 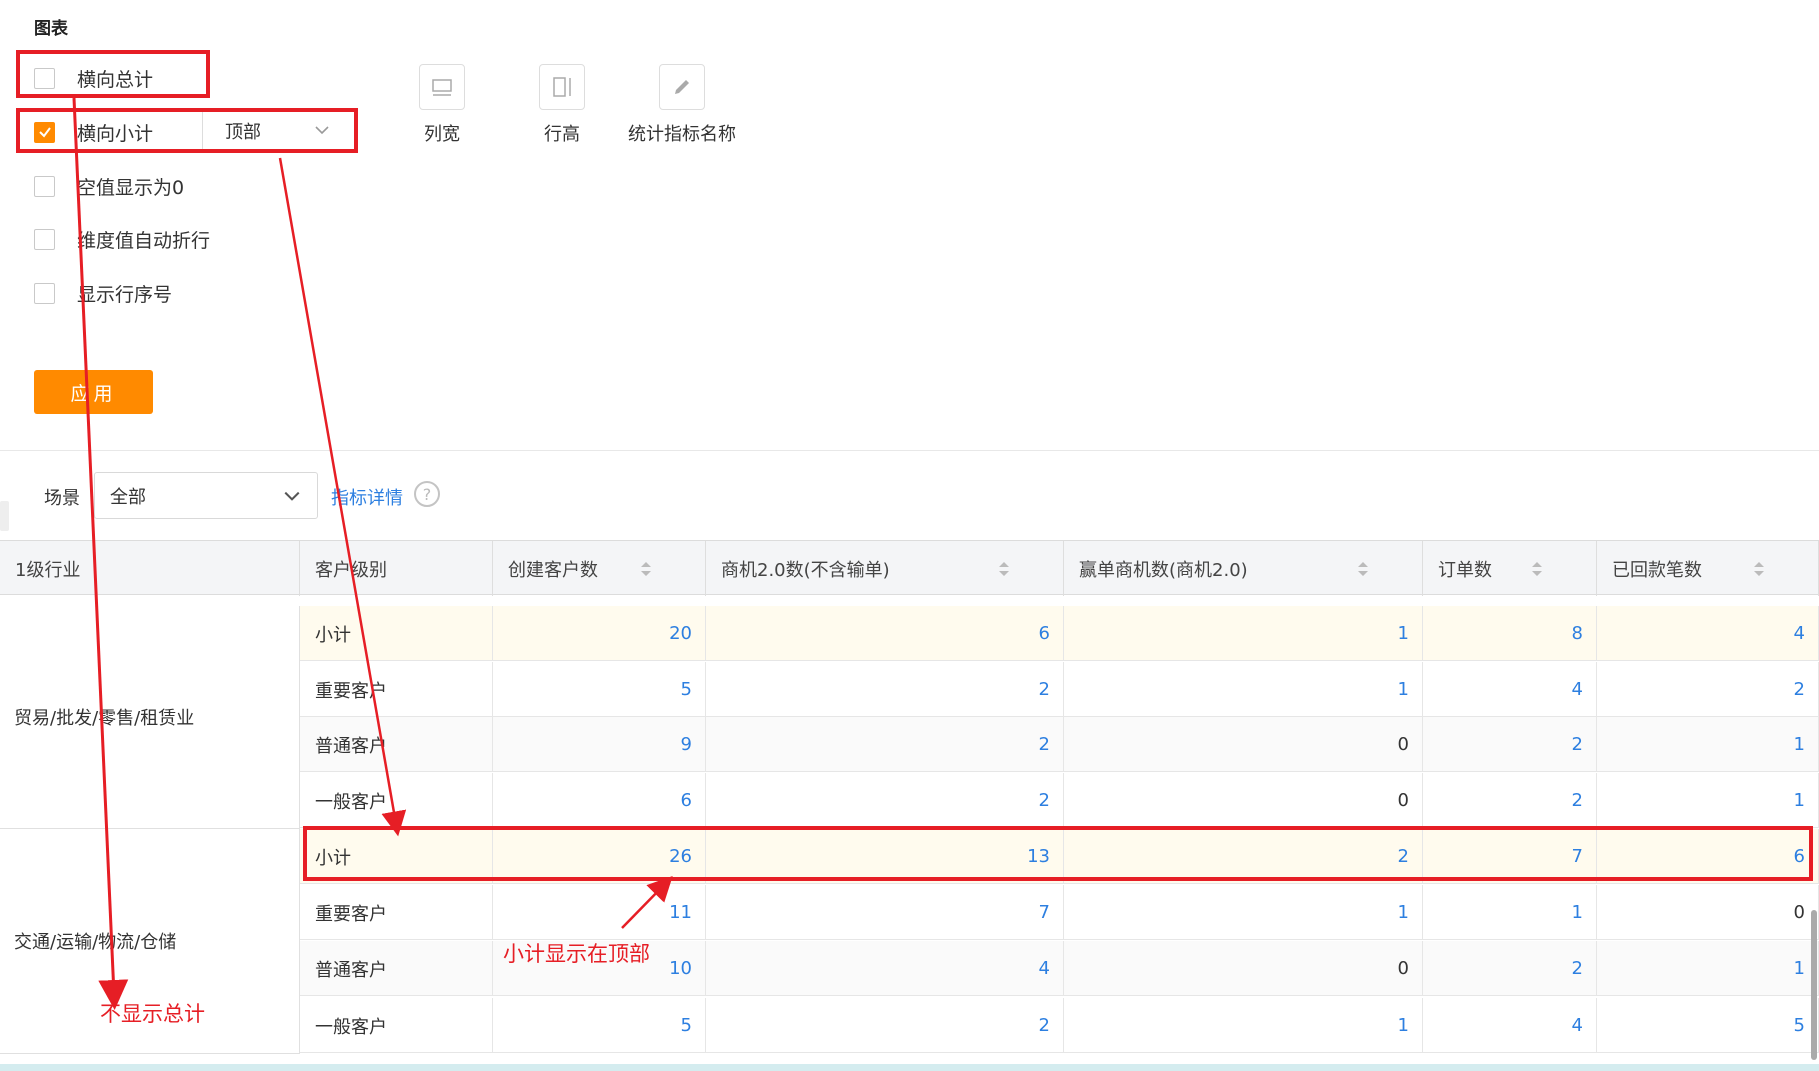 What do you see at coordinates (152, 1014) in the screenshot?
I see `annotation-no-total: 不显示总计` at bounding box center [152, 1014].